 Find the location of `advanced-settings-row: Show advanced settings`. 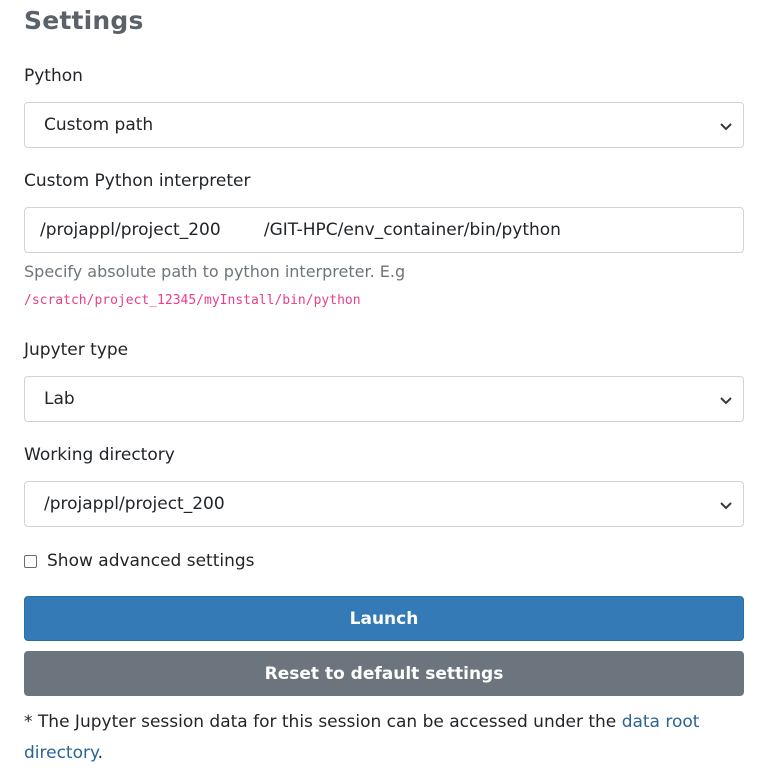

advanced-settings-row: Show advanced settings is located at coordinates (139, 561).